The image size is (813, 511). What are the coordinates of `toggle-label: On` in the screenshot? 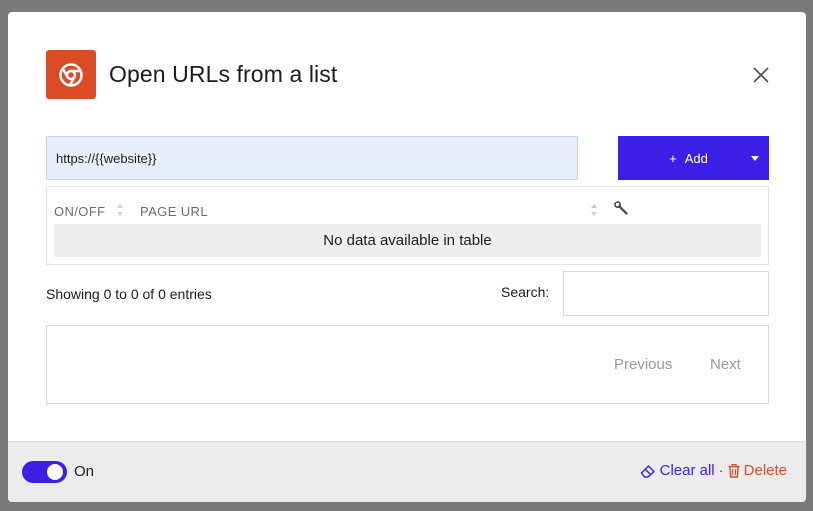 It's located at (84, 471).